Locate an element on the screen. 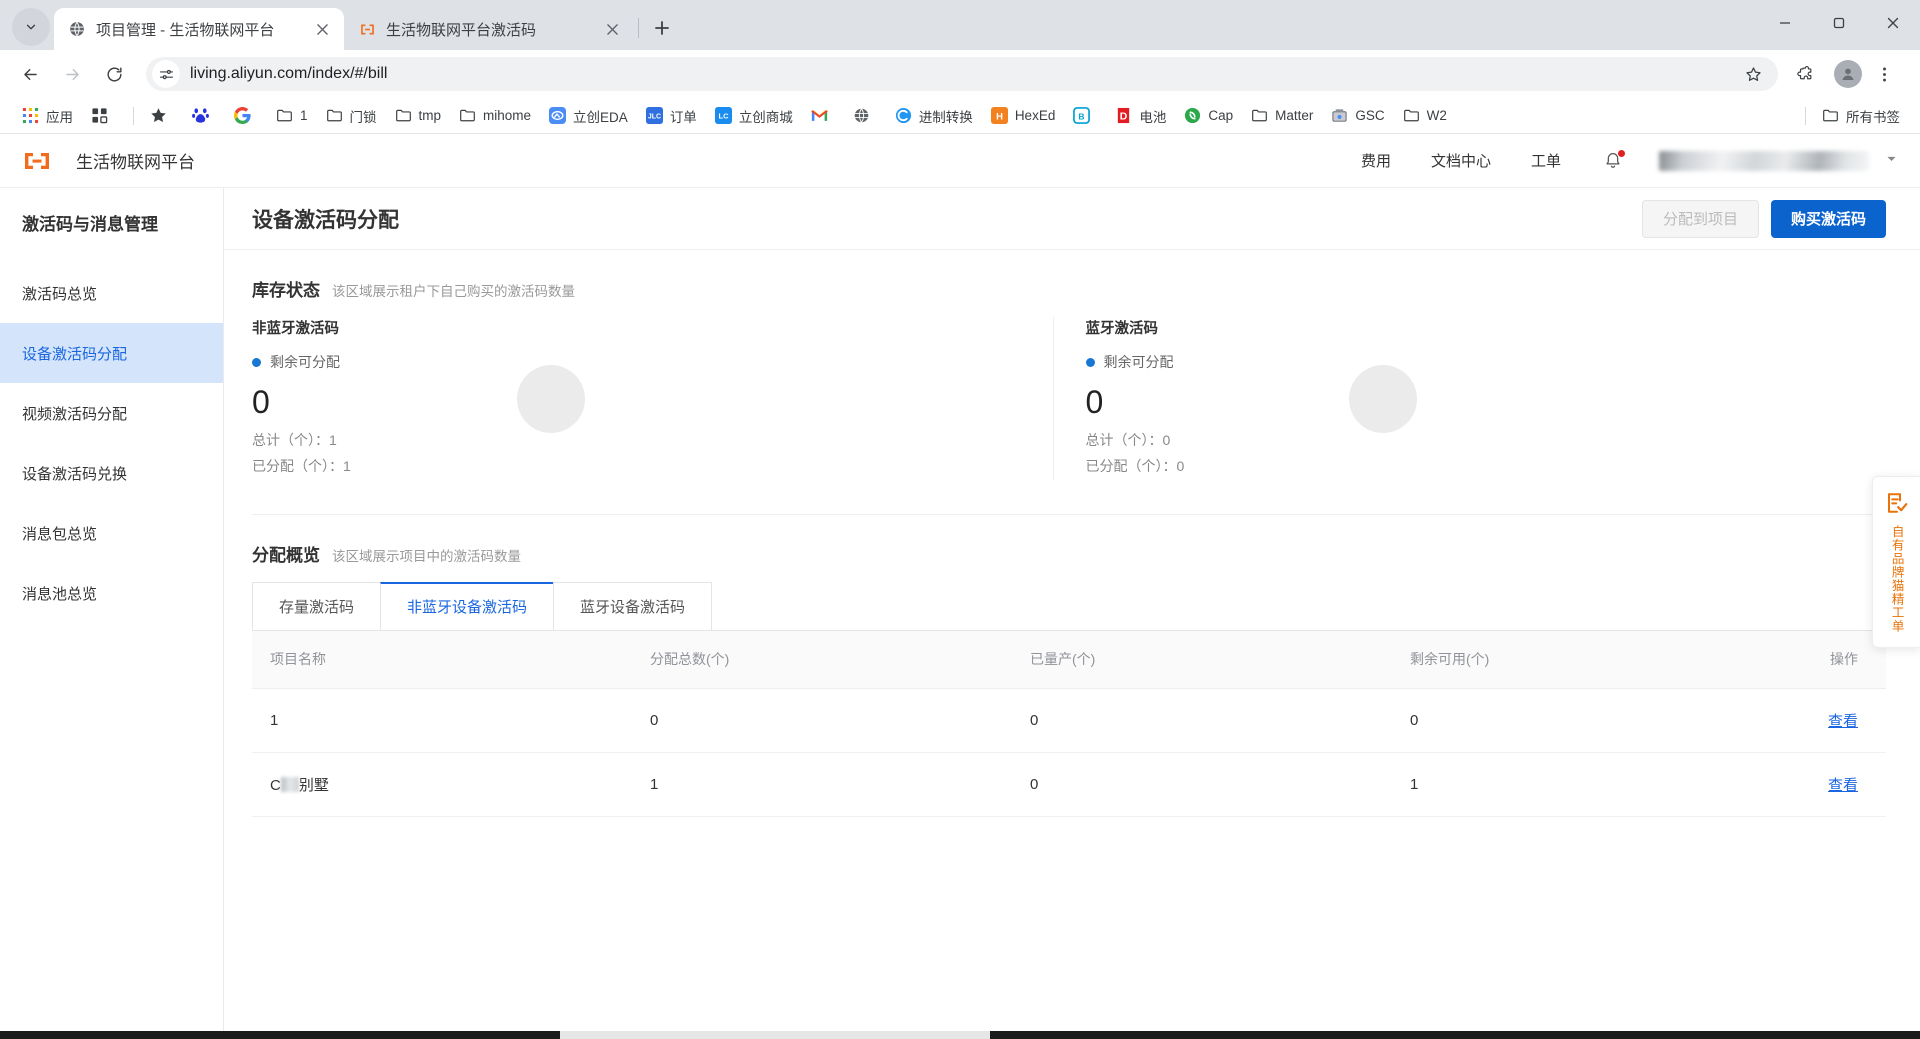 The height and width of the screenshot is (1039, 1920). bookmark-label: 立创商城 is located at coordinates (765, 117).